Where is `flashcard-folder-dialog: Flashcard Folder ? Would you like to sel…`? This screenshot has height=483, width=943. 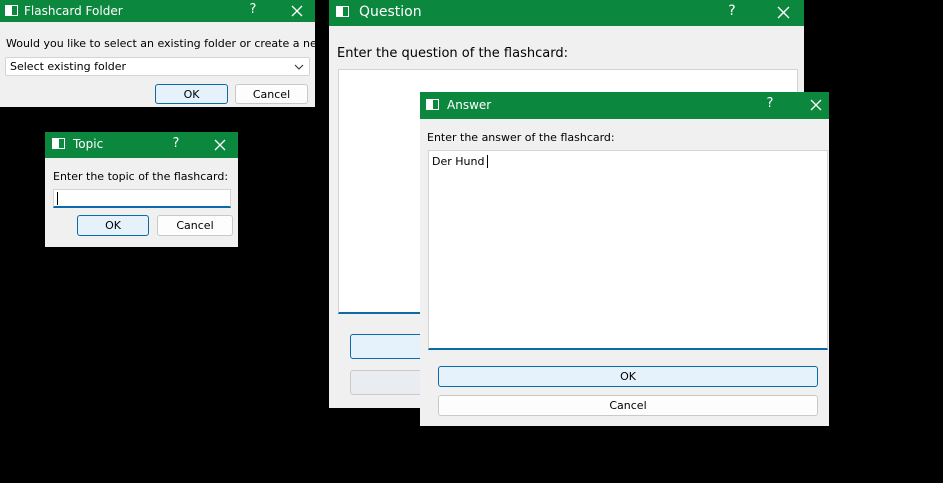
flashcard-folder-dialog: Flashcard Folder ? Would you like to sel… is located at coordinates (178, 53).